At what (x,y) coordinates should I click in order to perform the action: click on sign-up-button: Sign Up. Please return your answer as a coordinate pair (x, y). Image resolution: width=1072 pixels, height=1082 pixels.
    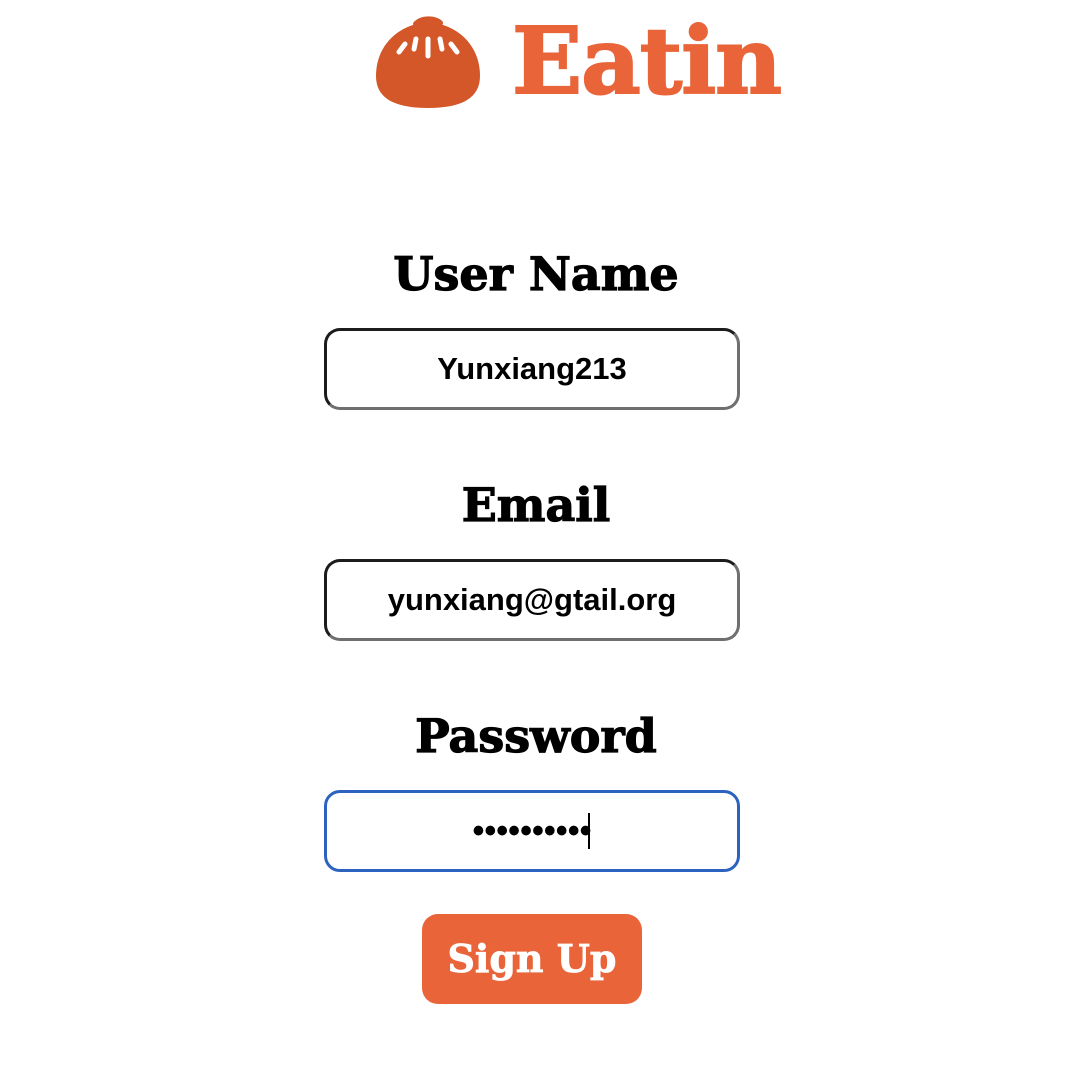
    Looking at the image, I should click on (532, 959).